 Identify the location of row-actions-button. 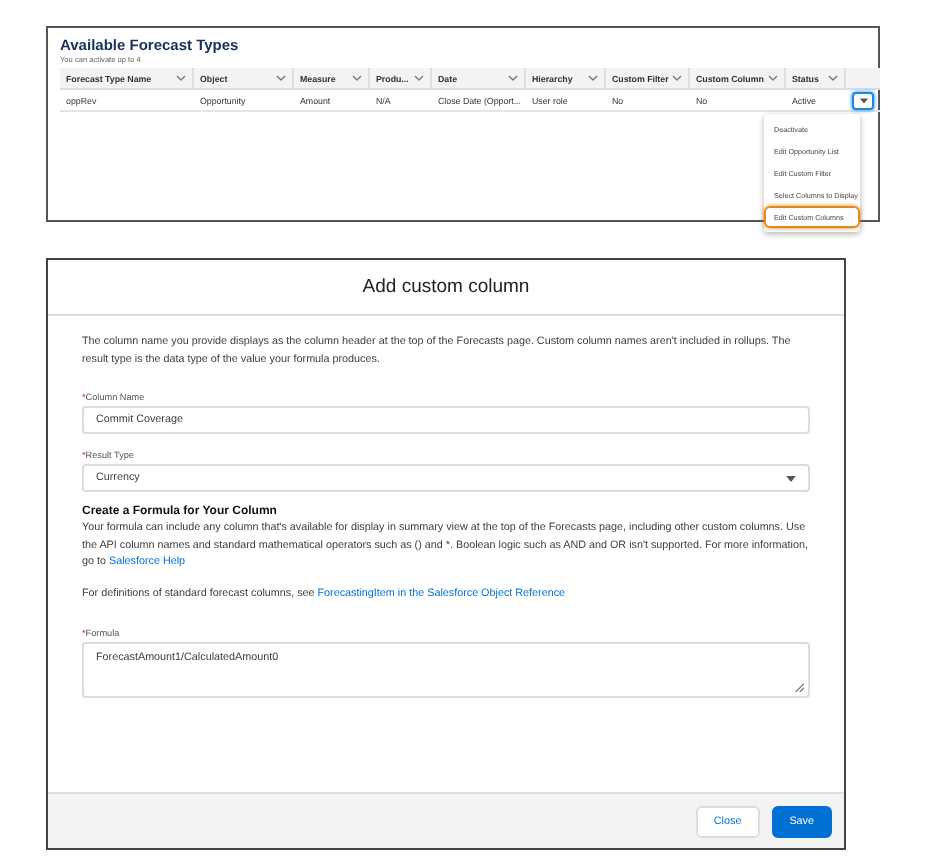
(863, 100).